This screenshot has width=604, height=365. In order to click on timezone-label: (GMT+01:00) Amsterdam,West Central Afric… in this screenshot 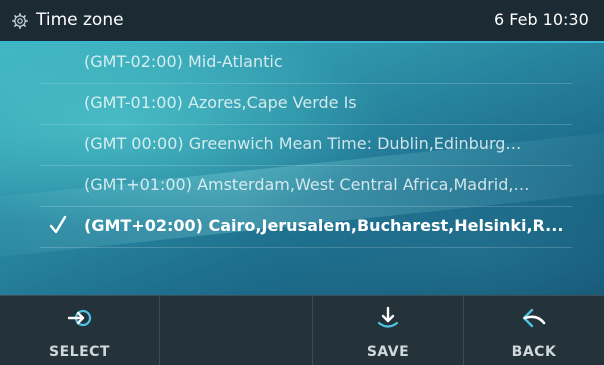, I will do `click(307, 184)`.